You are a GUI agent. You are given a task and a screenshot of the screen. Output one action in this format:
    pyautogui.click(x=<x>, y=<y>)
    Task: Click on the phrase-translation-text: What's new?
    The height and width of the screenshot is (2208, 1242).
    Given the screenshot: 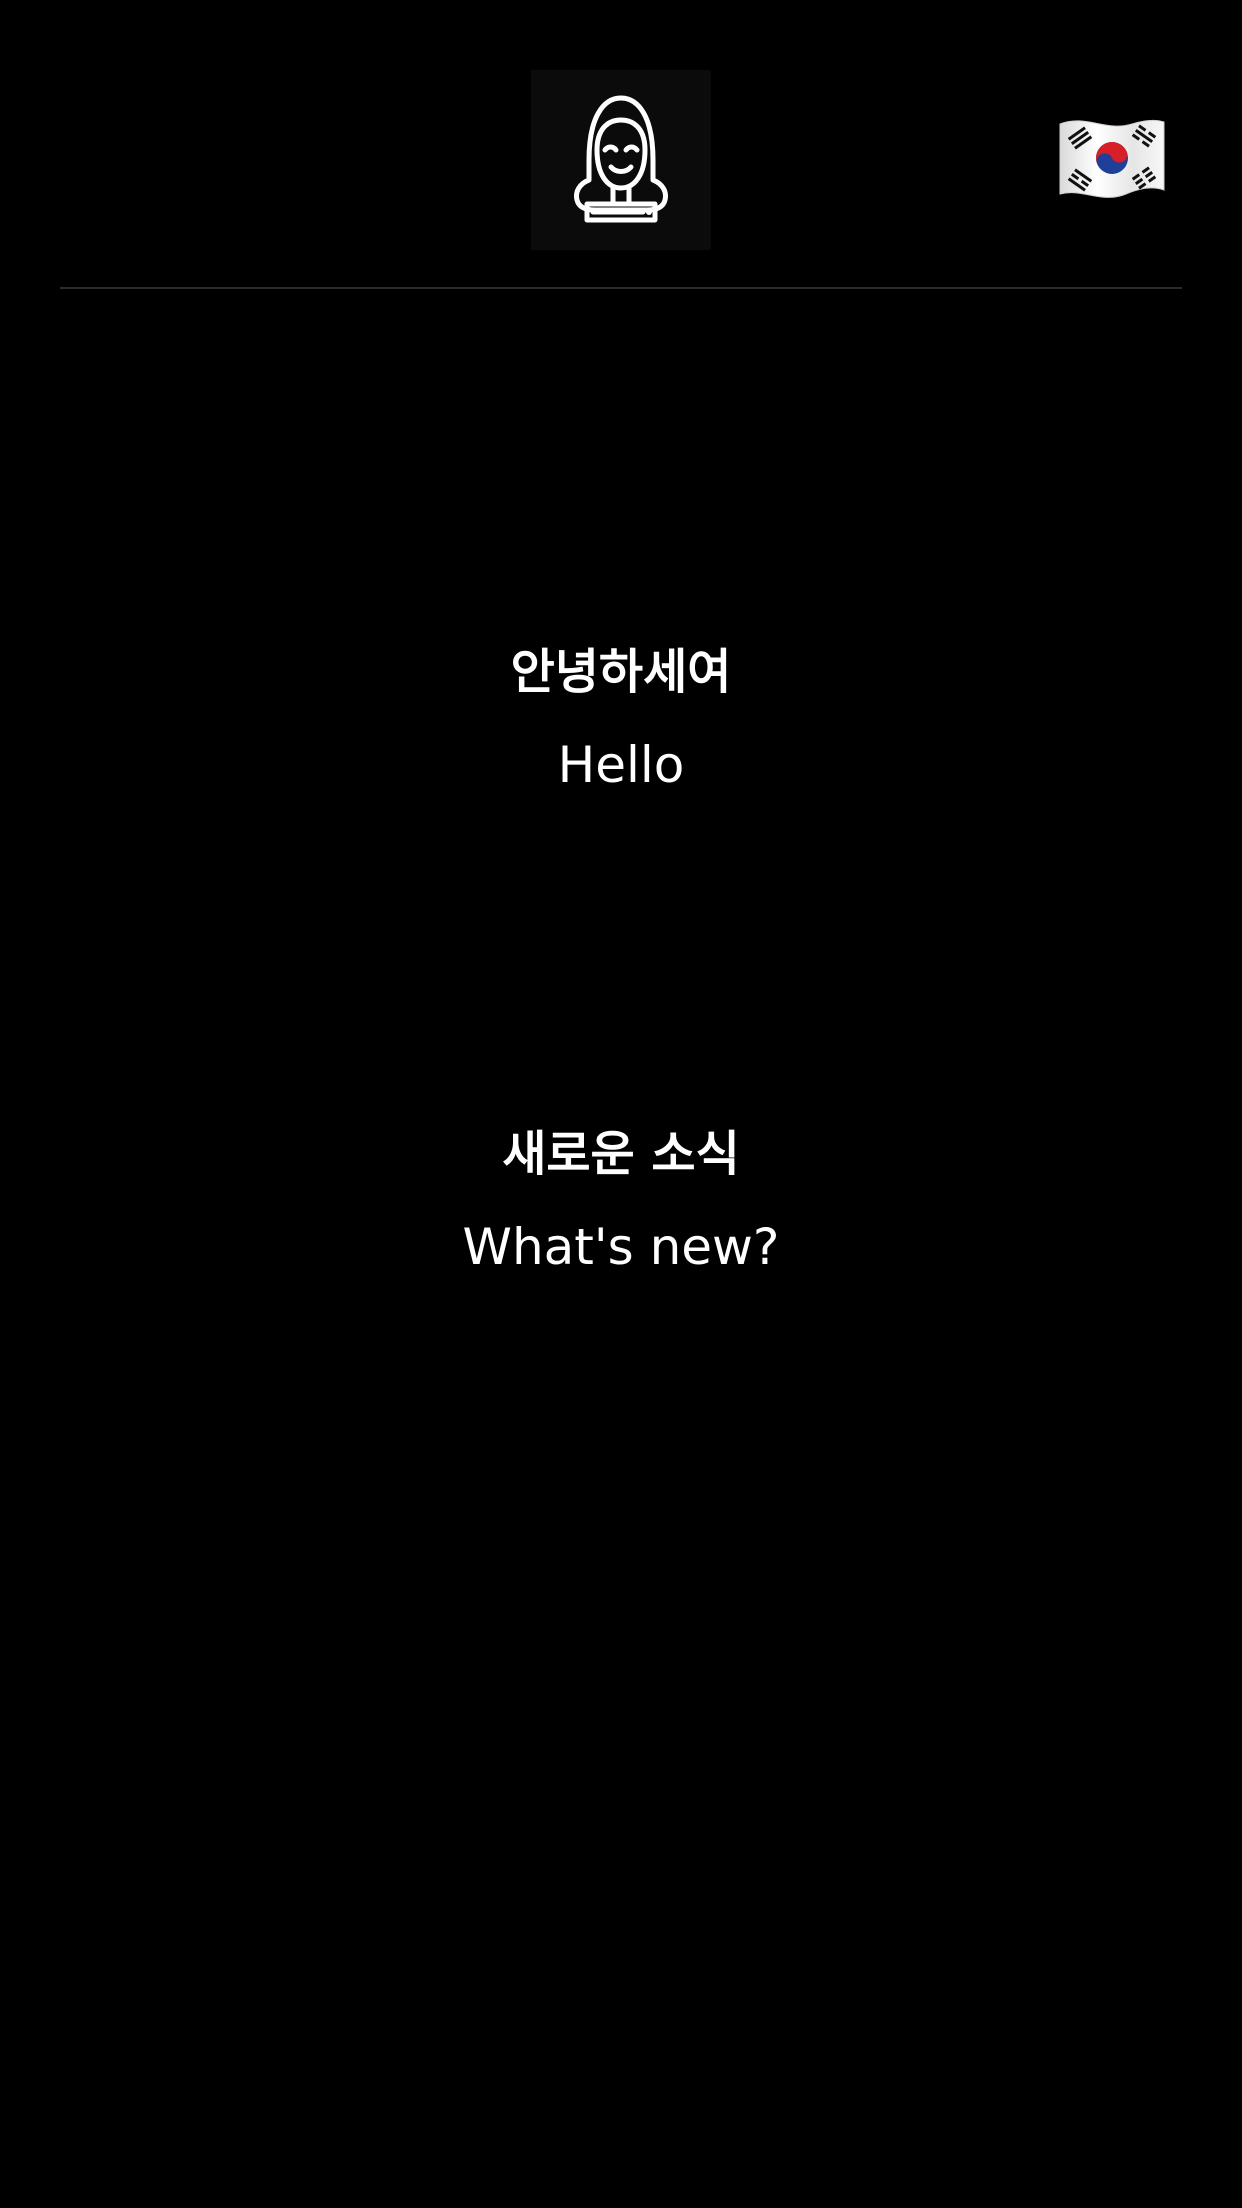 What is the action you would take?
    pyautogui.click(x=621, y=1247)
    